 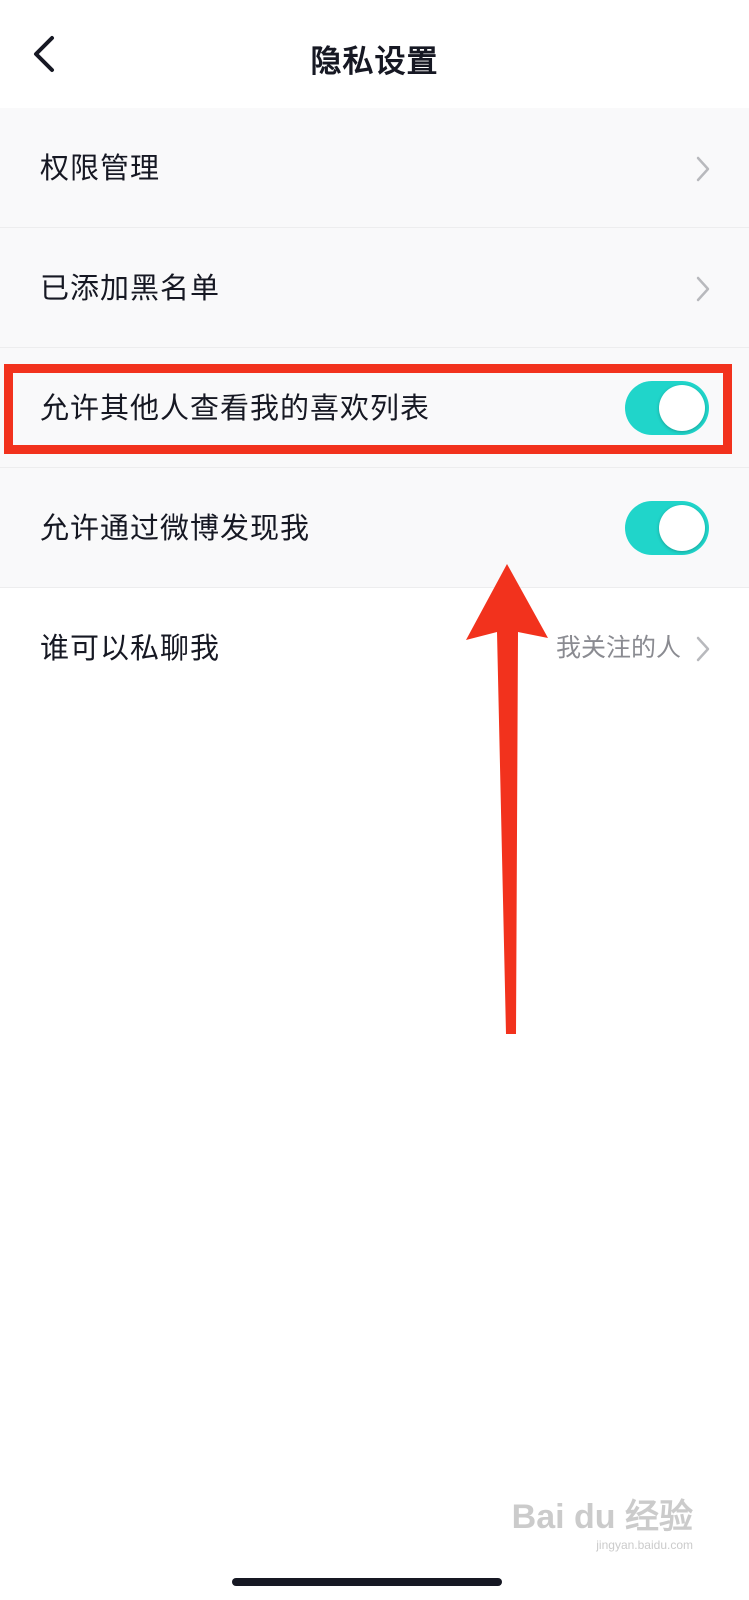 I want to click on setting-row-permissions: 权限管理, so click(x=374, y=168).